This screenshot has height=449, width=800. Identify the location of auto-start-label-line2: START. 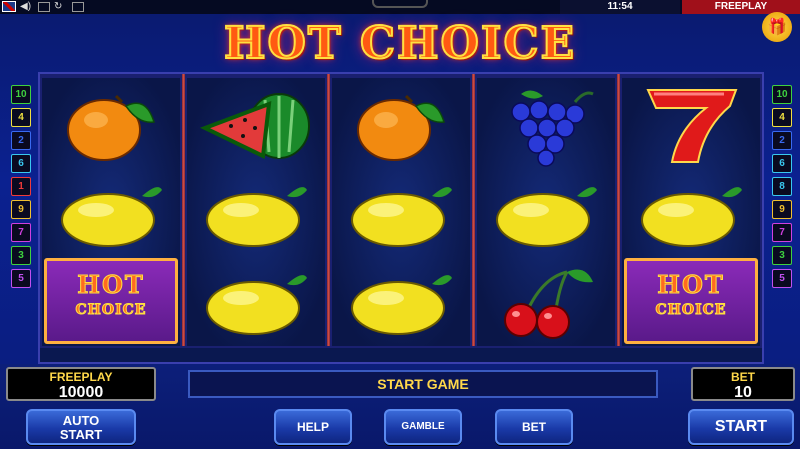
(81, 434).